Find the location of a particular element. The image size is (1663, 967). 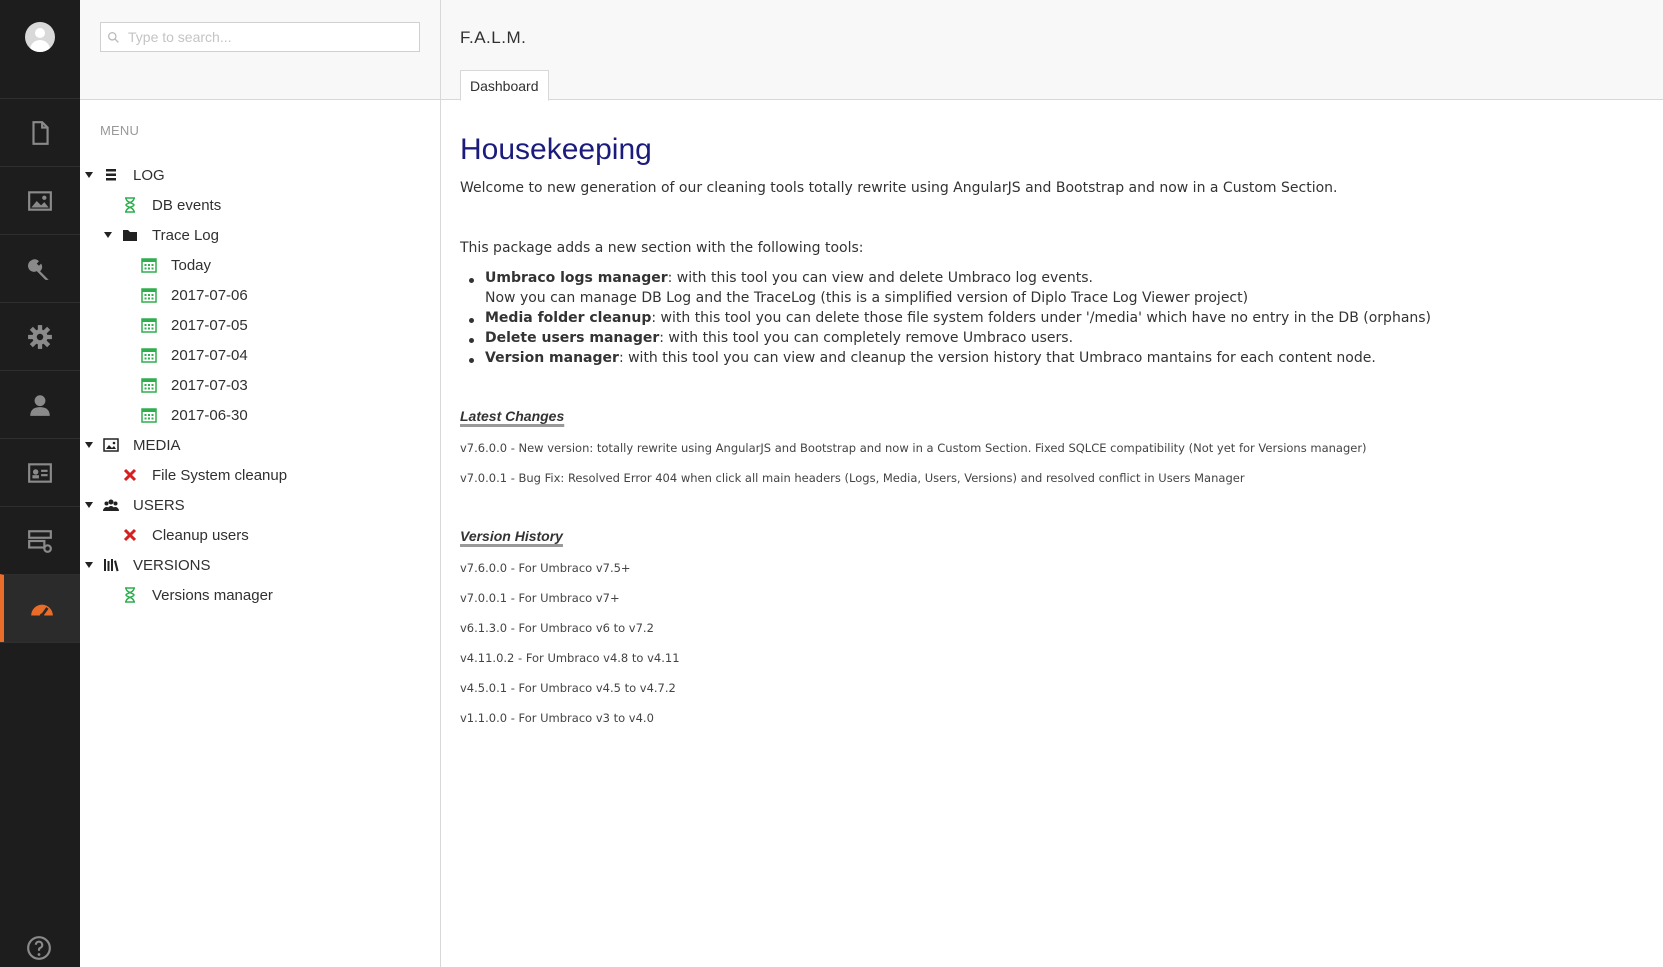

section-developer is located at coordinates (40, 336).